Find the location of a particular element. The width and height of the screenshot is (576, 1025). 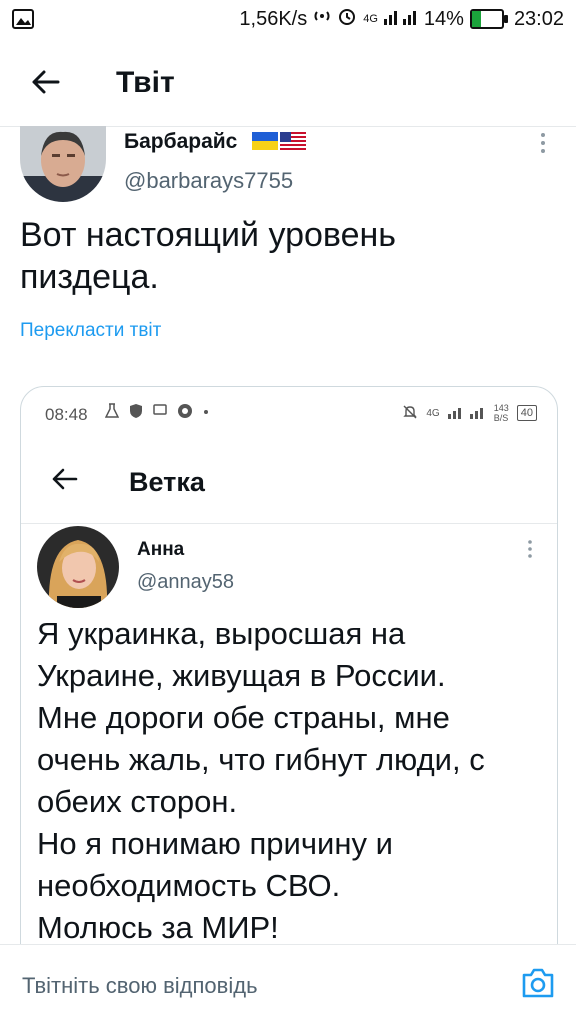

embedded-more-options-icon is located at coordinates (530, 549).